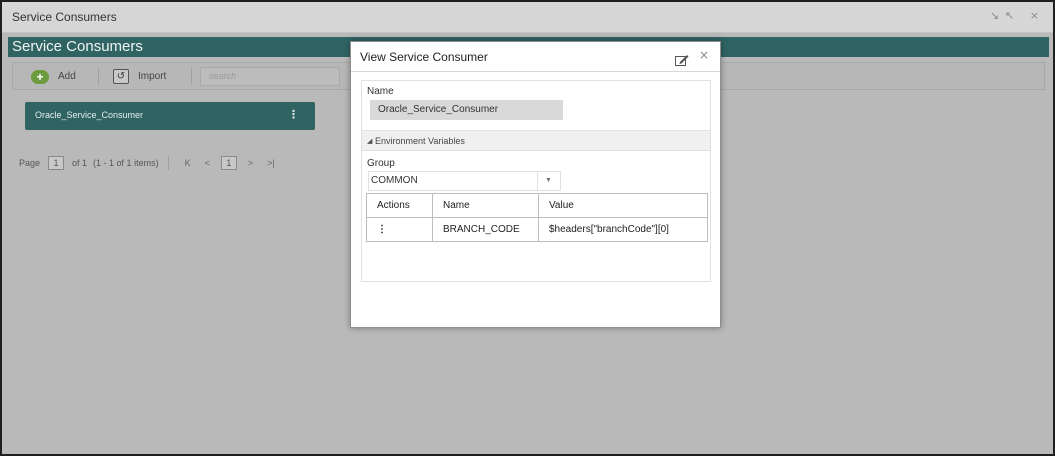  What do you see at coordinates (228, 163) in the screenshot?
I see `page-button: 1` at bounding box center [228, 163].